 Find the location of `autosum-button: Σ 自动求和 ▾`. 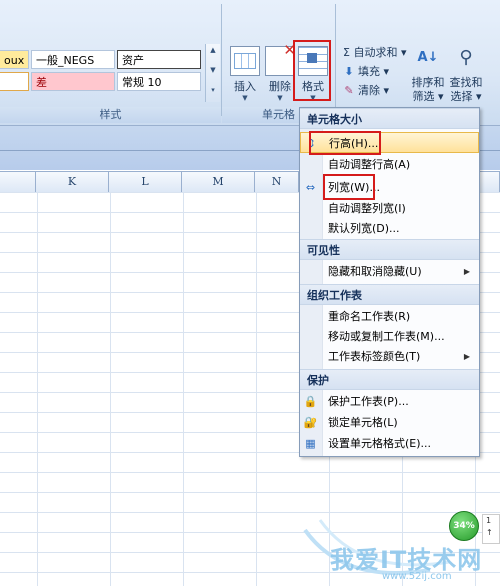

autosum-button: Σ 自动求和 ▾ is located at coordinates (374, 52).